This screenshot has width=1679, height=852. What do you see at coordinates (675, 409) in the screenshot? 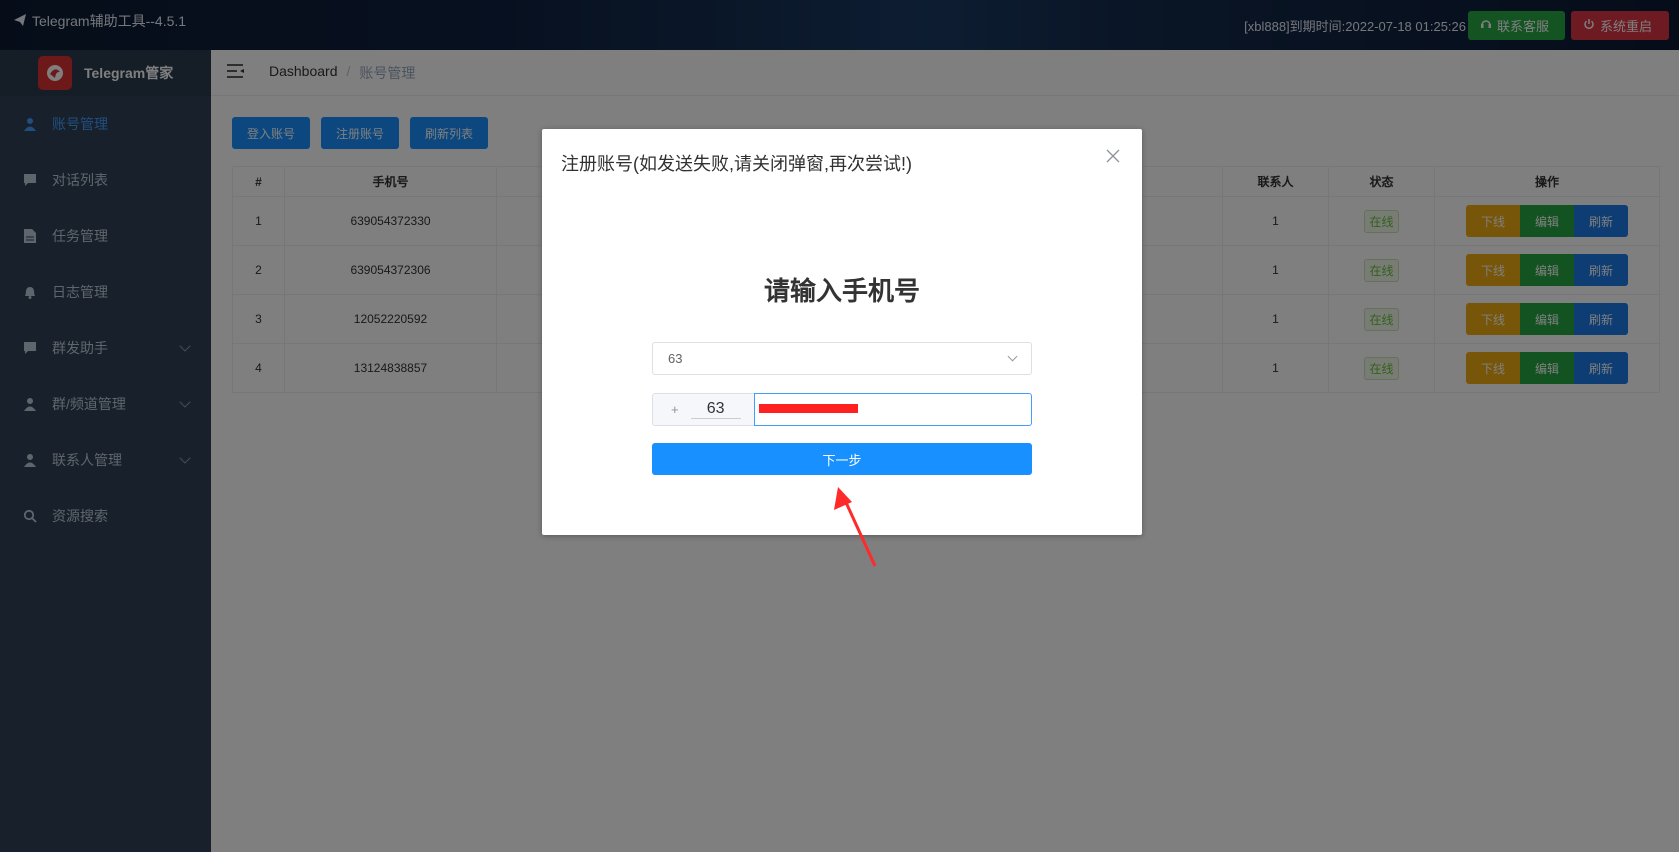
I see `plus-sign: +` at bounding box center [675, 409].